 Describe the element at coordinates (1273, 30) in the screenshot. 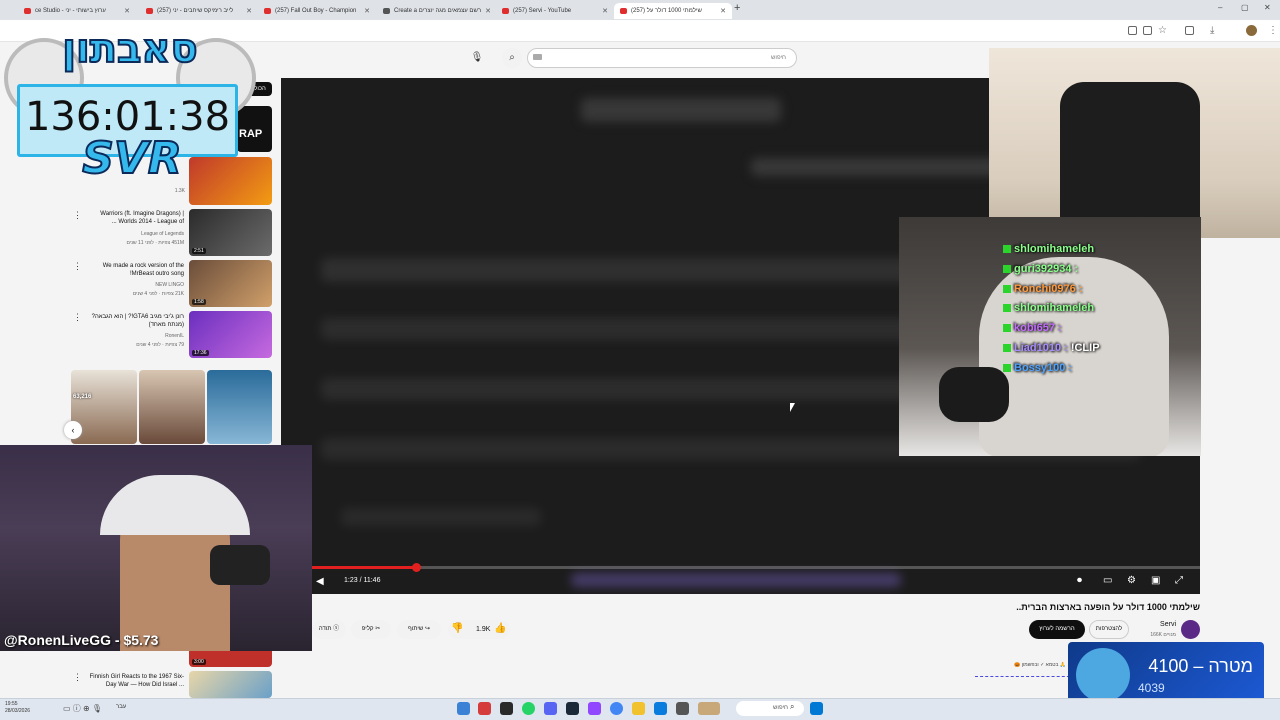

I see `menu-icon: ⋮` at that location.